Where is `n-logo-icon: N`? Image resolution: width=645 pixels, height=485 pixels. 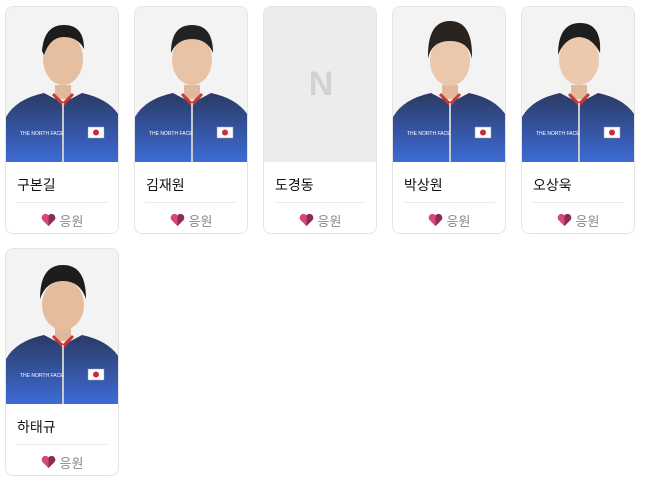
n-logo-icon: N is located at coordinates (321, 84).